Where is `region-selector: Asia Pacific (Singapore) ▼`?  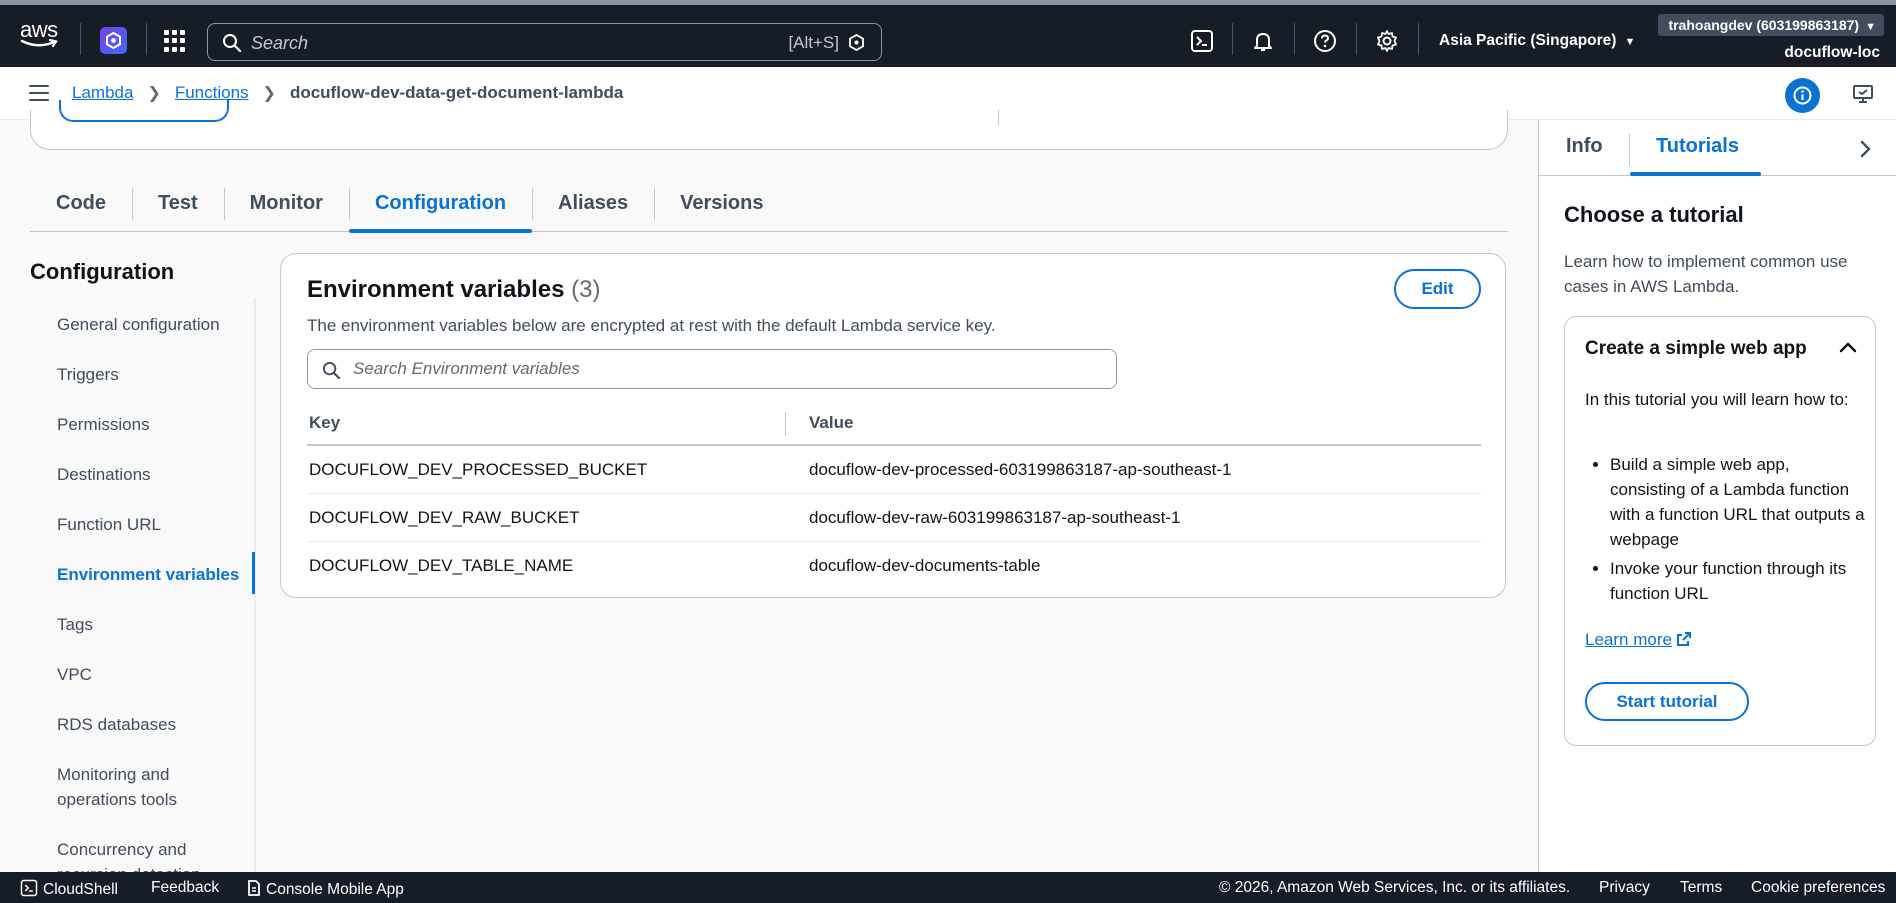 region-selector: Asia Pacific (Singapore) ▼ is located at coordinates (1537, 41).